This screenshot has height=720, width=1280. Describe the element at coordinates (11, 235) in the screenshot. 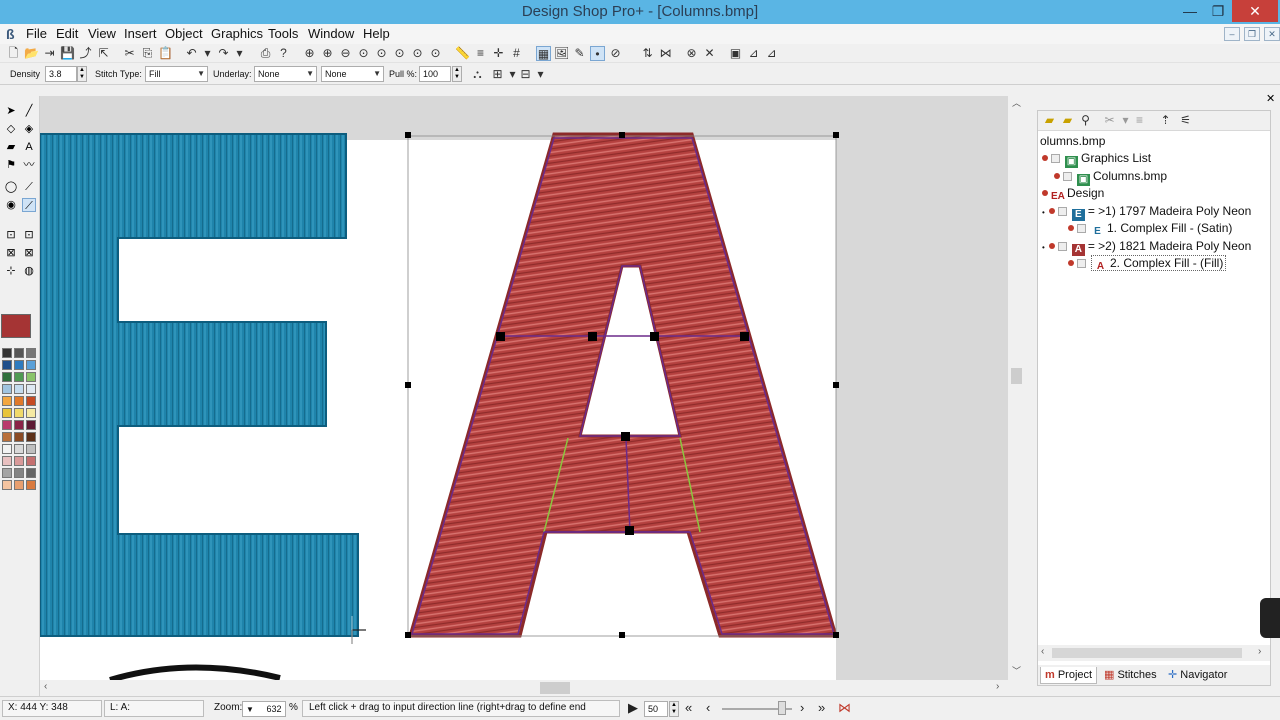

I see `lock-icon: ⊡` at that location.